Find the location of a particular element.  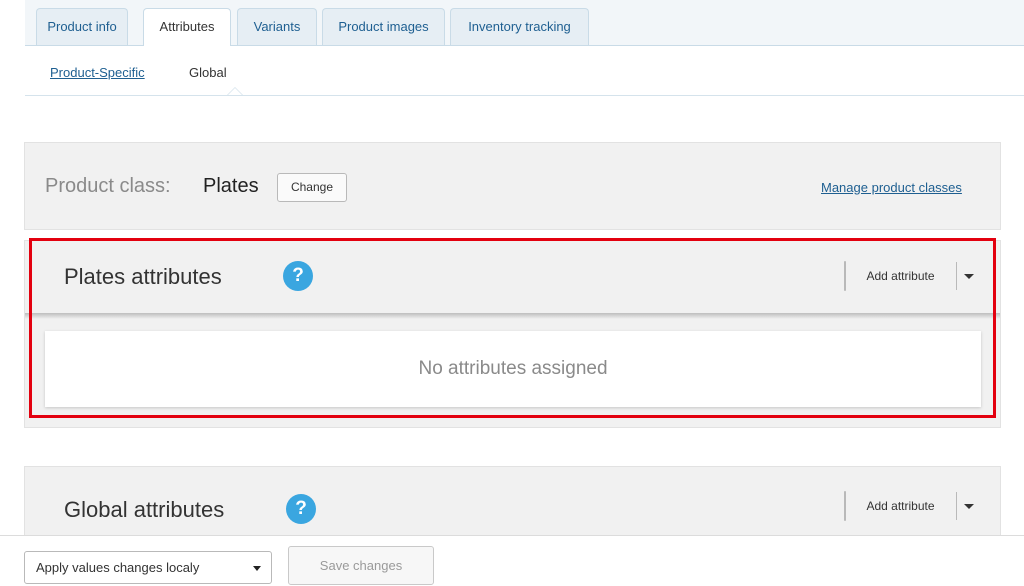

active-subtab-caret is located at coordinates (235, 91).